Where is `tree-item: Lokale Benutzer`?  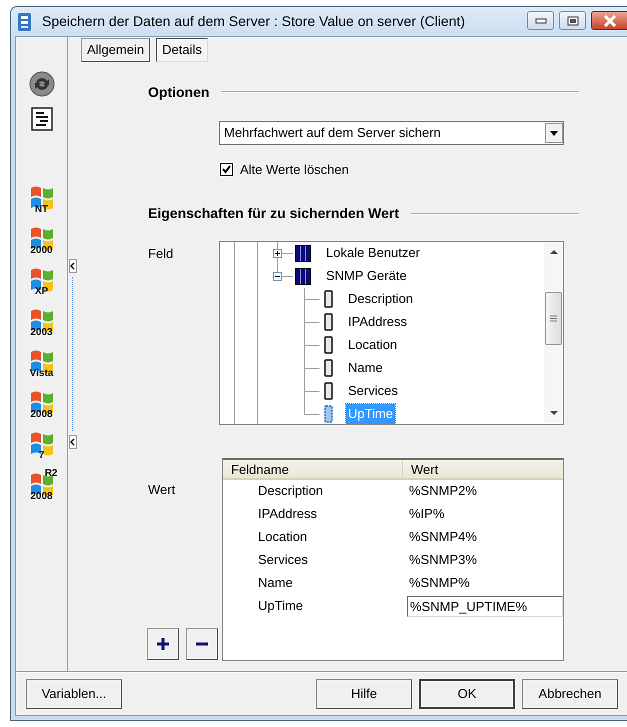 tree-item: Lokale Benutzer is located at coordinates (373, 253).